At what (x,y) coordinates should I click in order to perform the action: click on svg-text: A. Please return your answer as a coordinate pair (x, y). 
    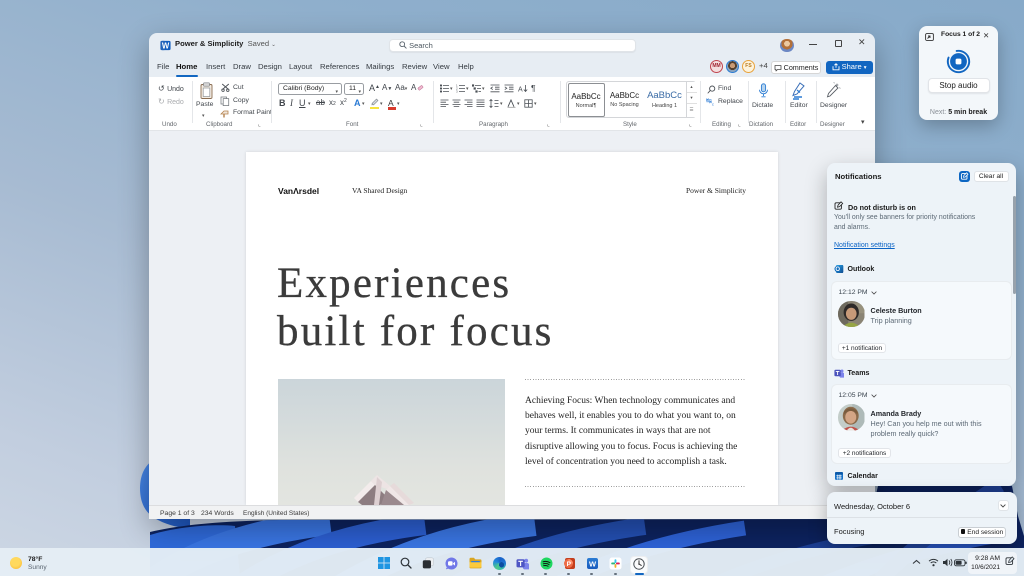
    Looking at the image, I should click on (520, 89).